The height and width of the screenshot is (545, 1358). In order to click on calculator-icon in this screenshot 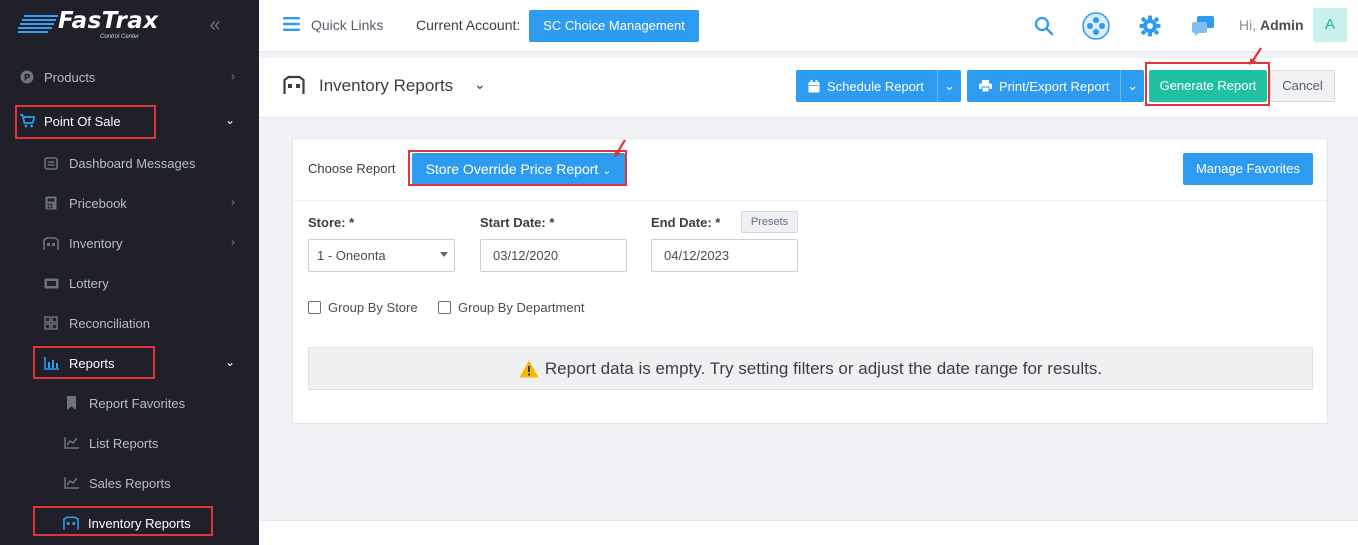, I will do `click(51, 203)`.